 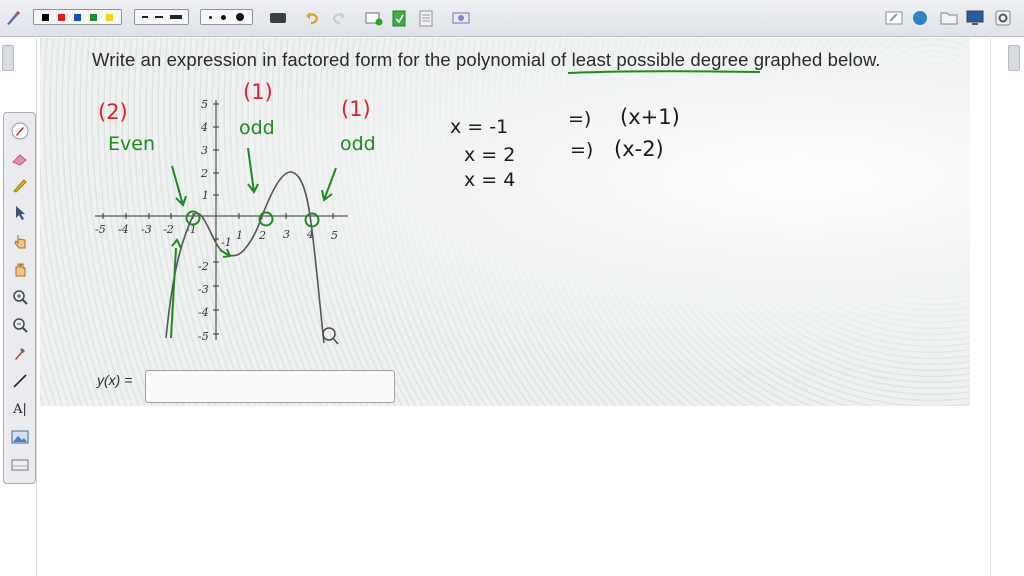 I want to click on y-tick-labels: 5 4 3 2 1 -1 -2 -3 -4 -5, so click(x=215, y=220).